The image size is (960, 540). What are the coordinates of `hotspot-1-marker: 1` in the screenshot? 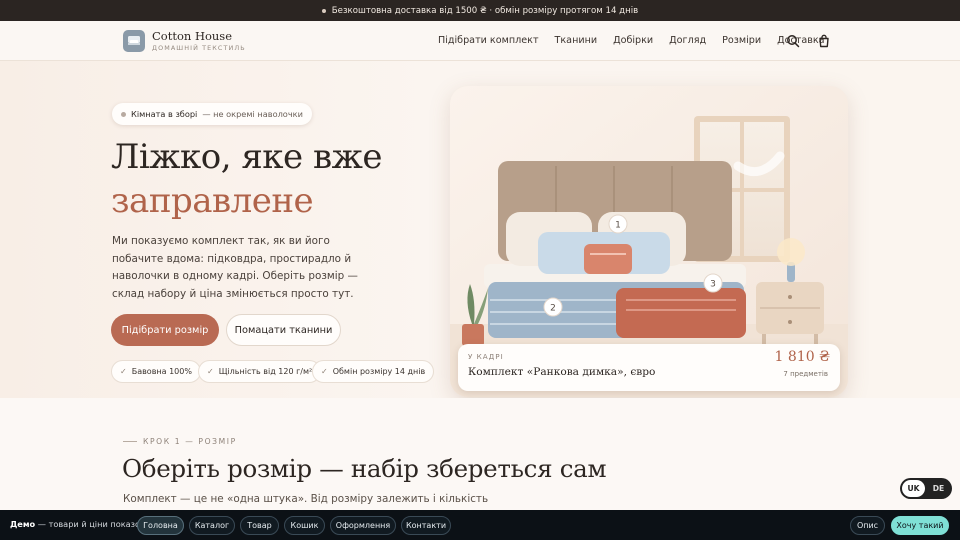 It's located at (618, 224).